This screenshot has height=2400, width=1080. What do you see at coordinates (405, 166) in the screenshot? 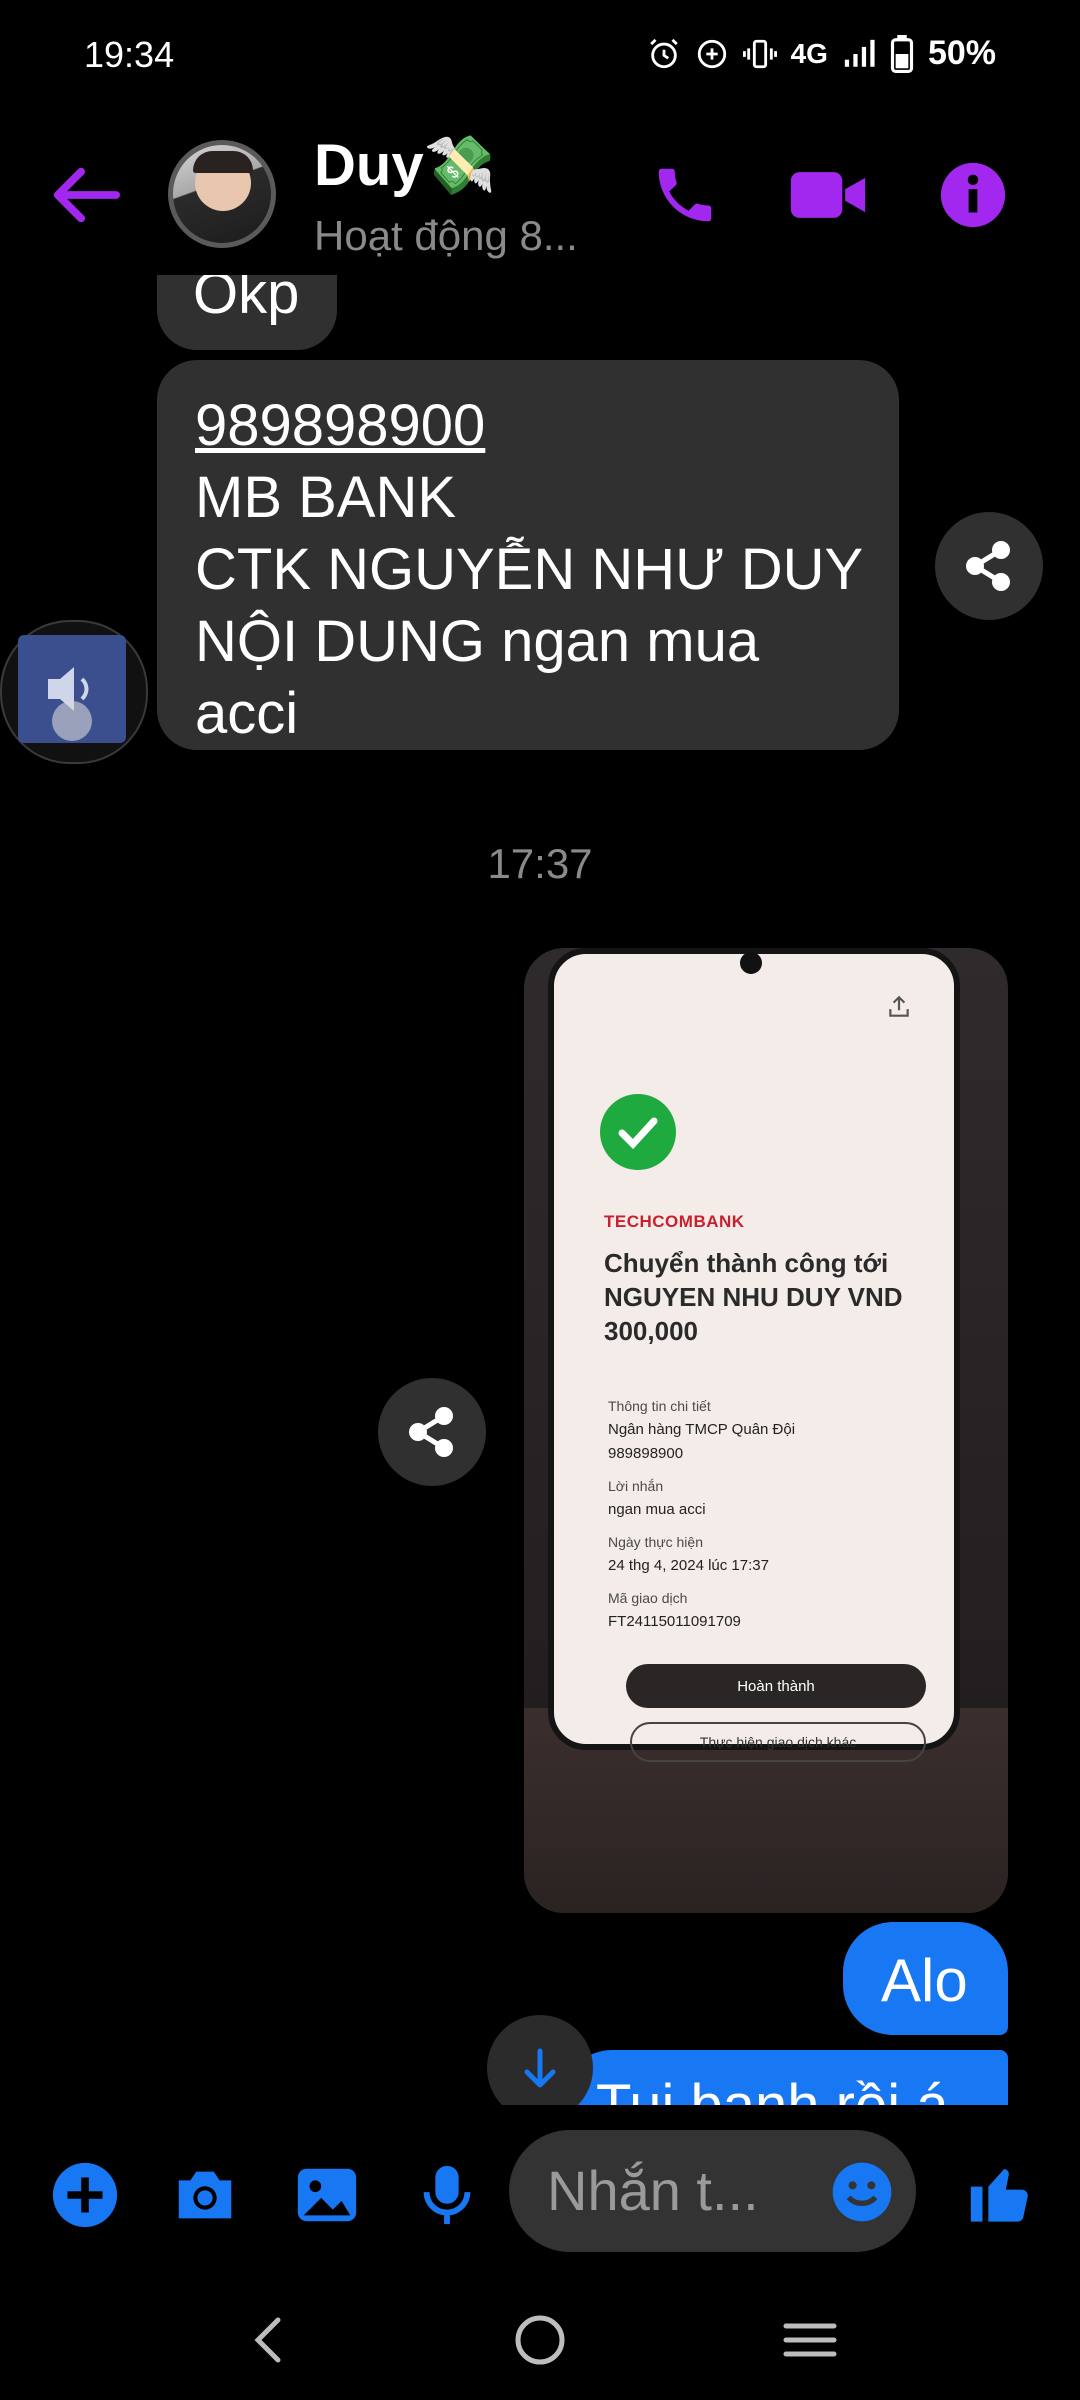
I see `contact-name: Duy💸` at bounding box center [405, 166].